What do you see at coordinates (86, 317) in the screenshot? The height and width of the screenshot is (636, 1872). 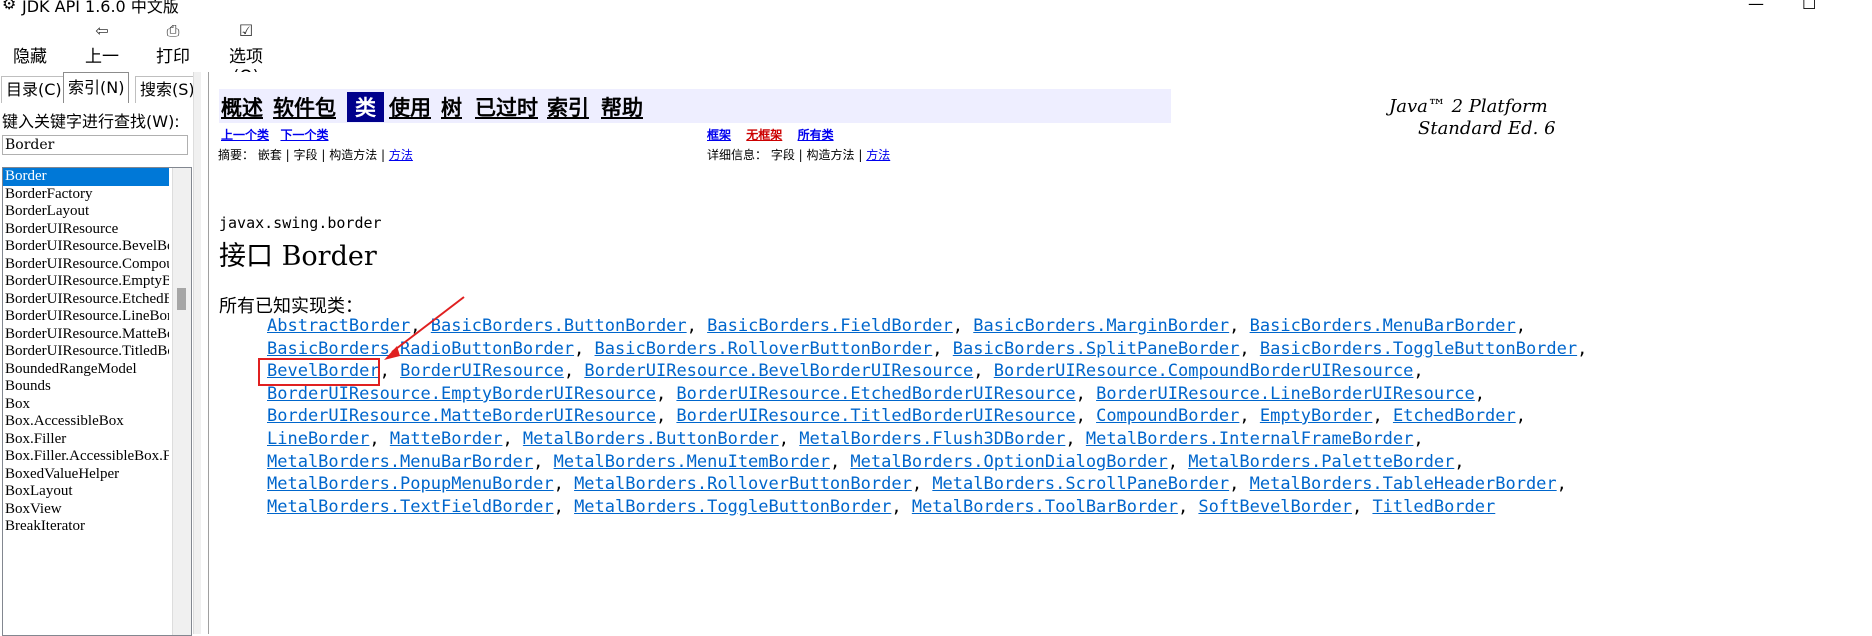 I see `index-list-item: BorderUIResource.LineBorderUIResource` at bounding box center [86, 317].